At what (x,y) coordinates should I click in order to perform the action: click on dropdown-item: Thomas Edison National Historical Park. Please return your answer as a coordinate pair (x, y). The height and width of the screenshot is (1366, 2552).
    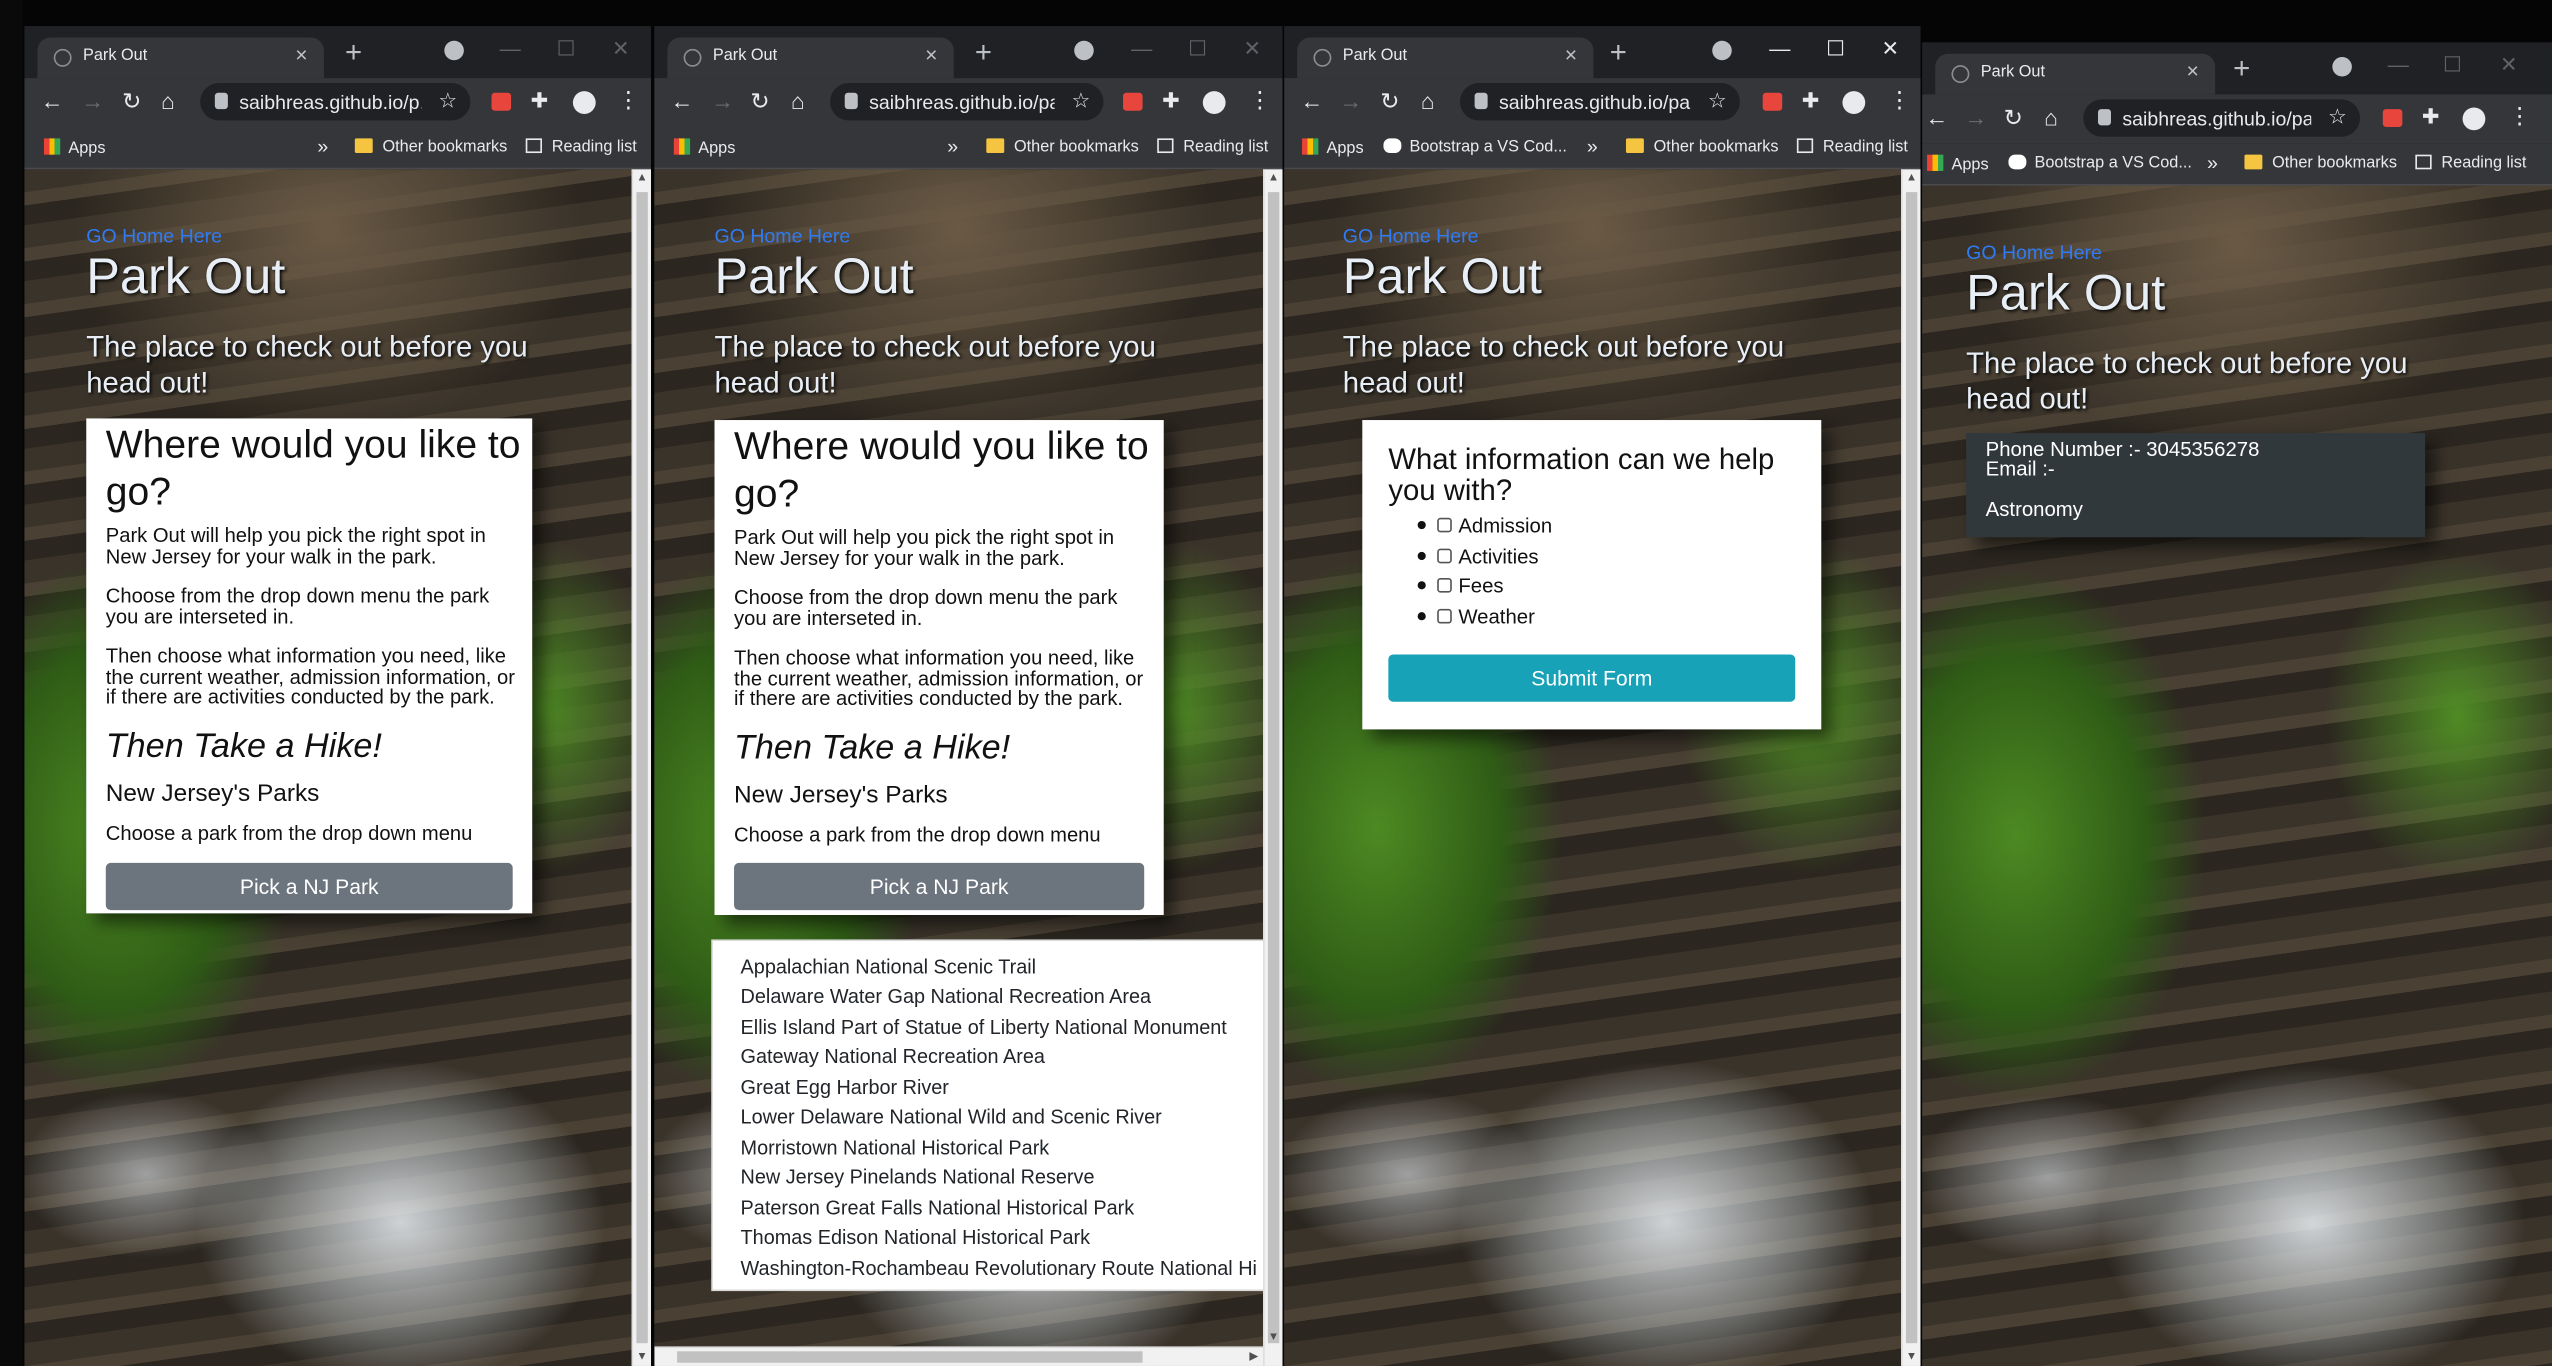
    Looking at the image, I should click on (916, 1237).